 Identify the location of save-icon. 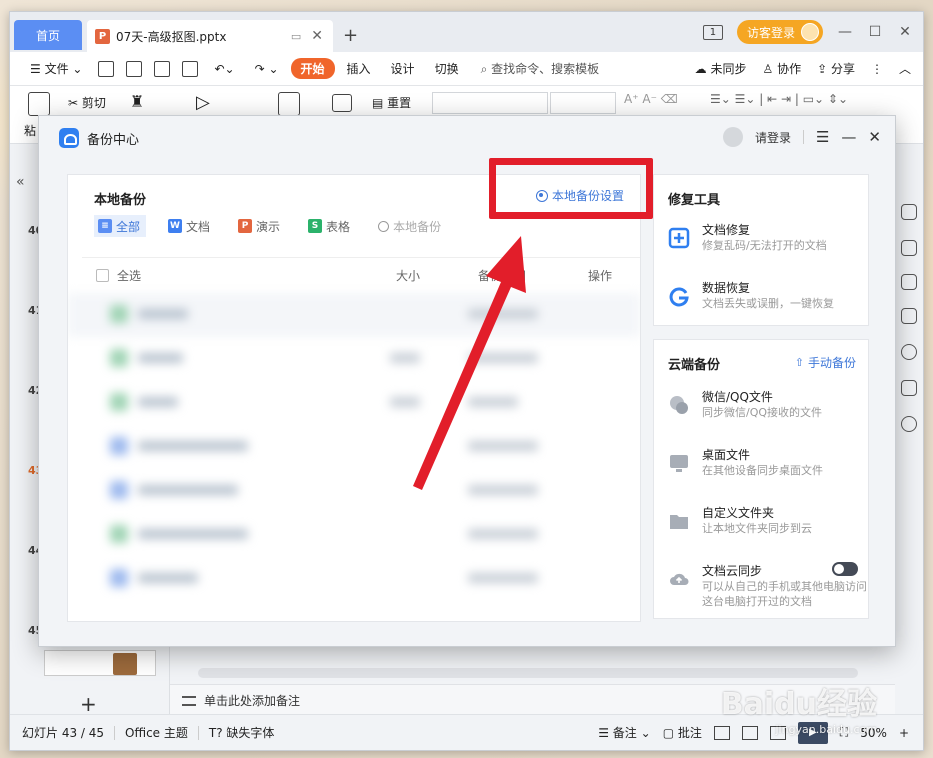
(106, 68).